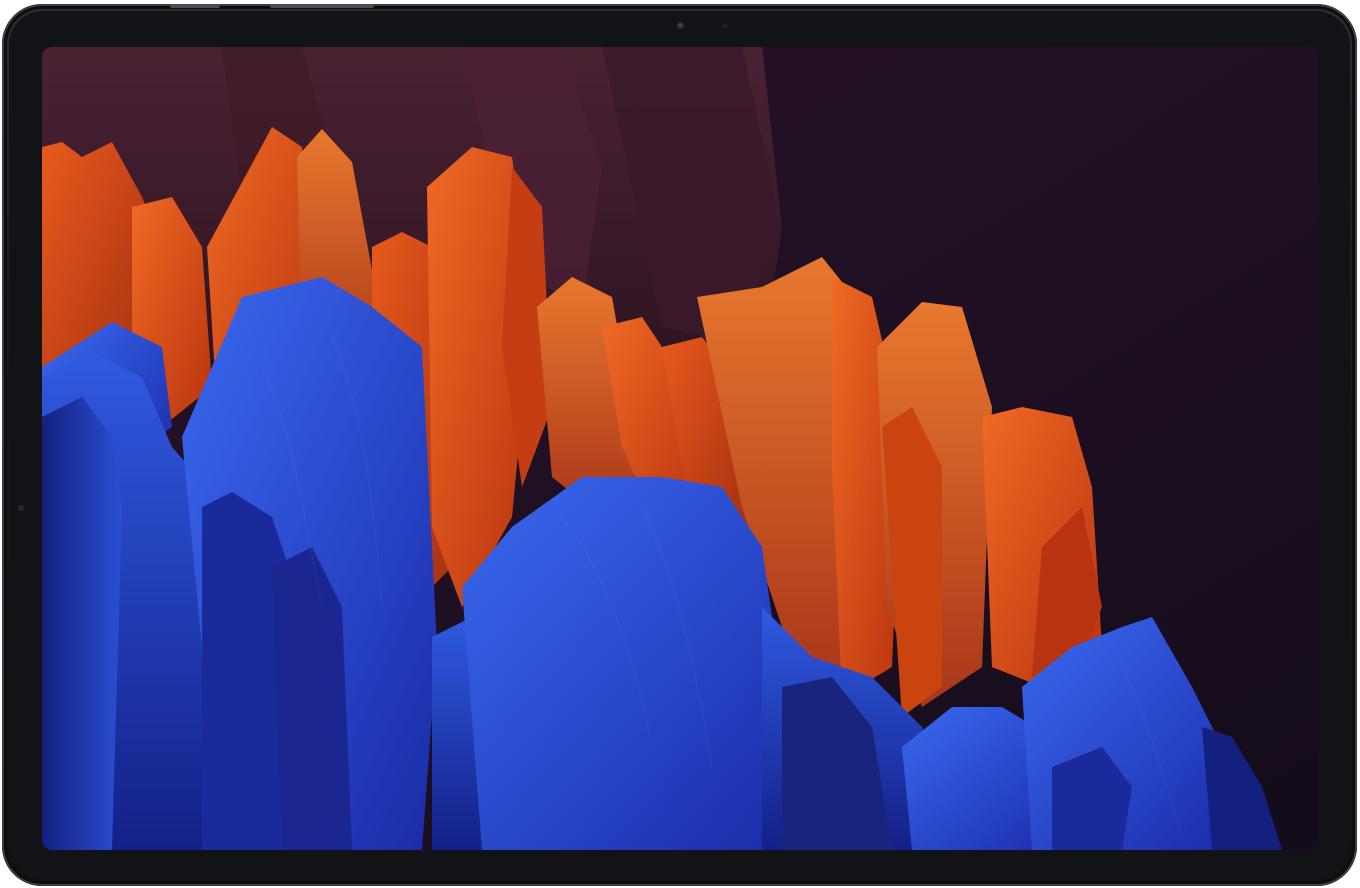 This screenshot has height=888, width=1360. What do you see at coordinates (195, 6) in the screenshot?
I see `volume-button` at bounding box center [195, 6].